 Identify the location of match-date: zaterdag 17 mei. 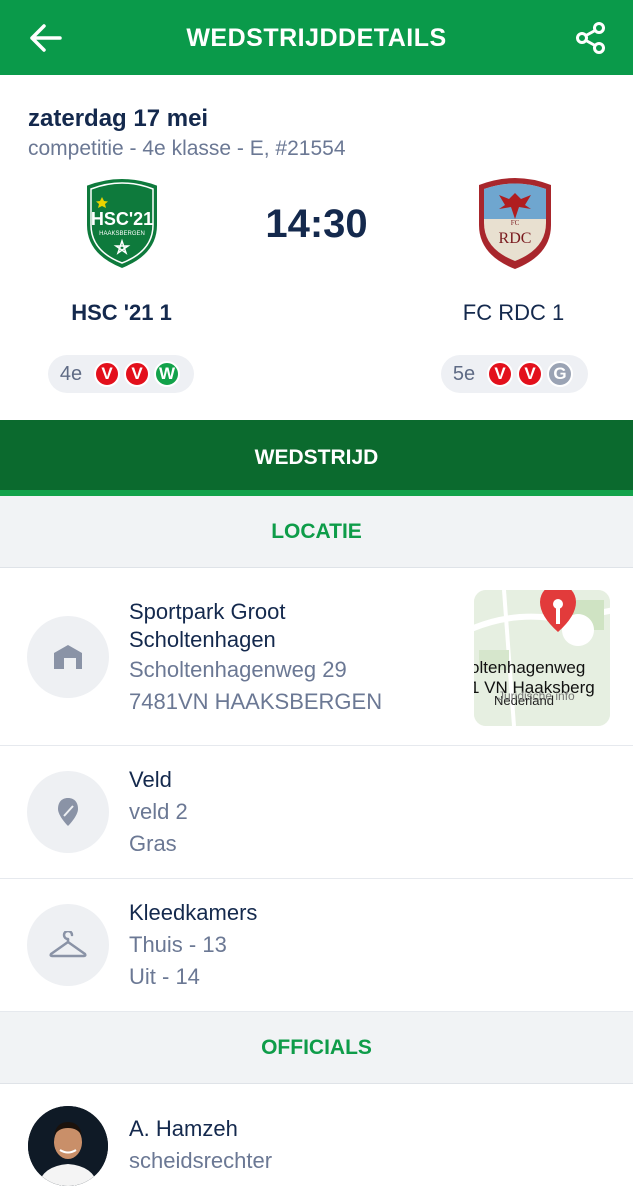
(118, 118).